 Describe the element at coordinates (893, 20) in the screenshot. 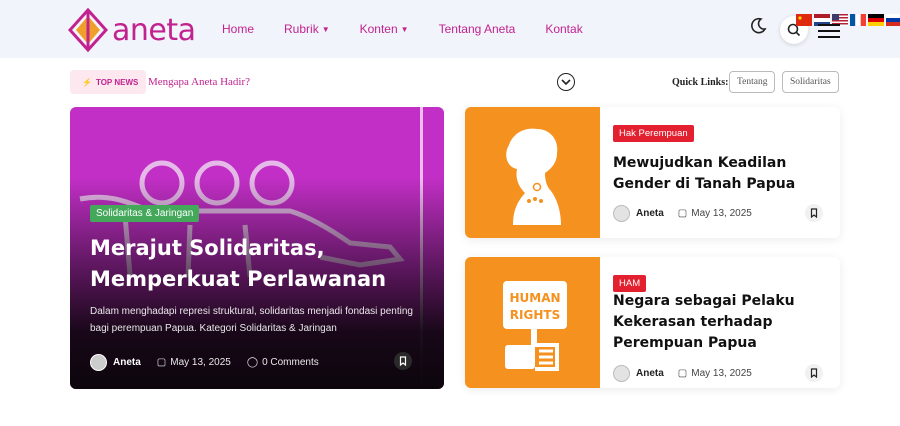

I see `flag-russia-icon` at that location.